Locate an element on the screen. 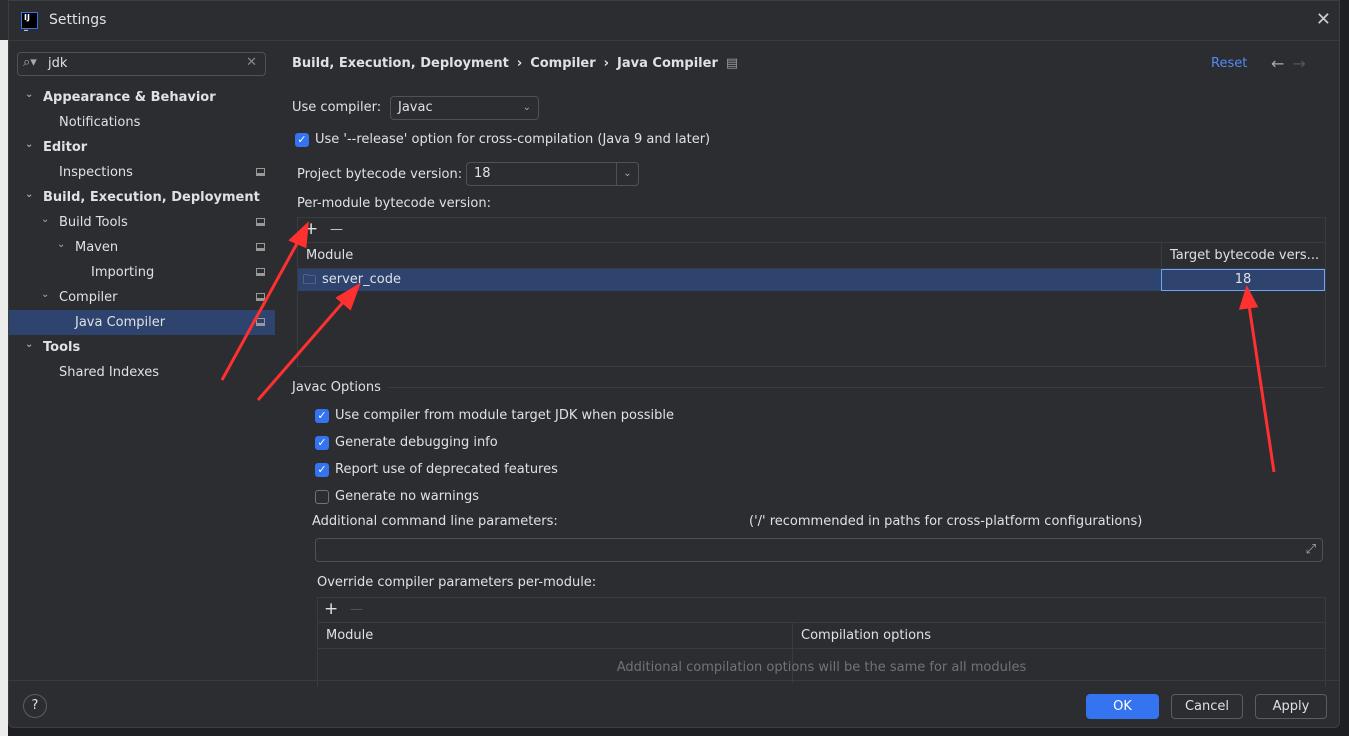 The image size is (1349, 736). javac-options-title: Javac Options is located at coordinates (340, 387).